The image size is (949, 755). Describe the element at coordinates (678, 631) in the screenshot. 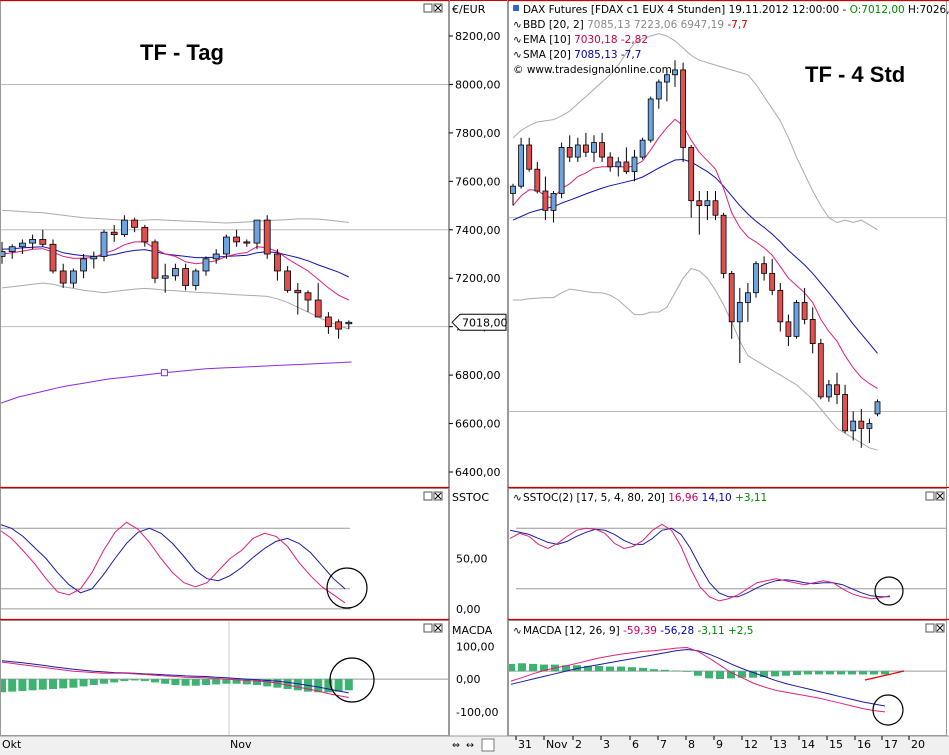

I see `right-macda-header-part-2: -56,28` at that location.